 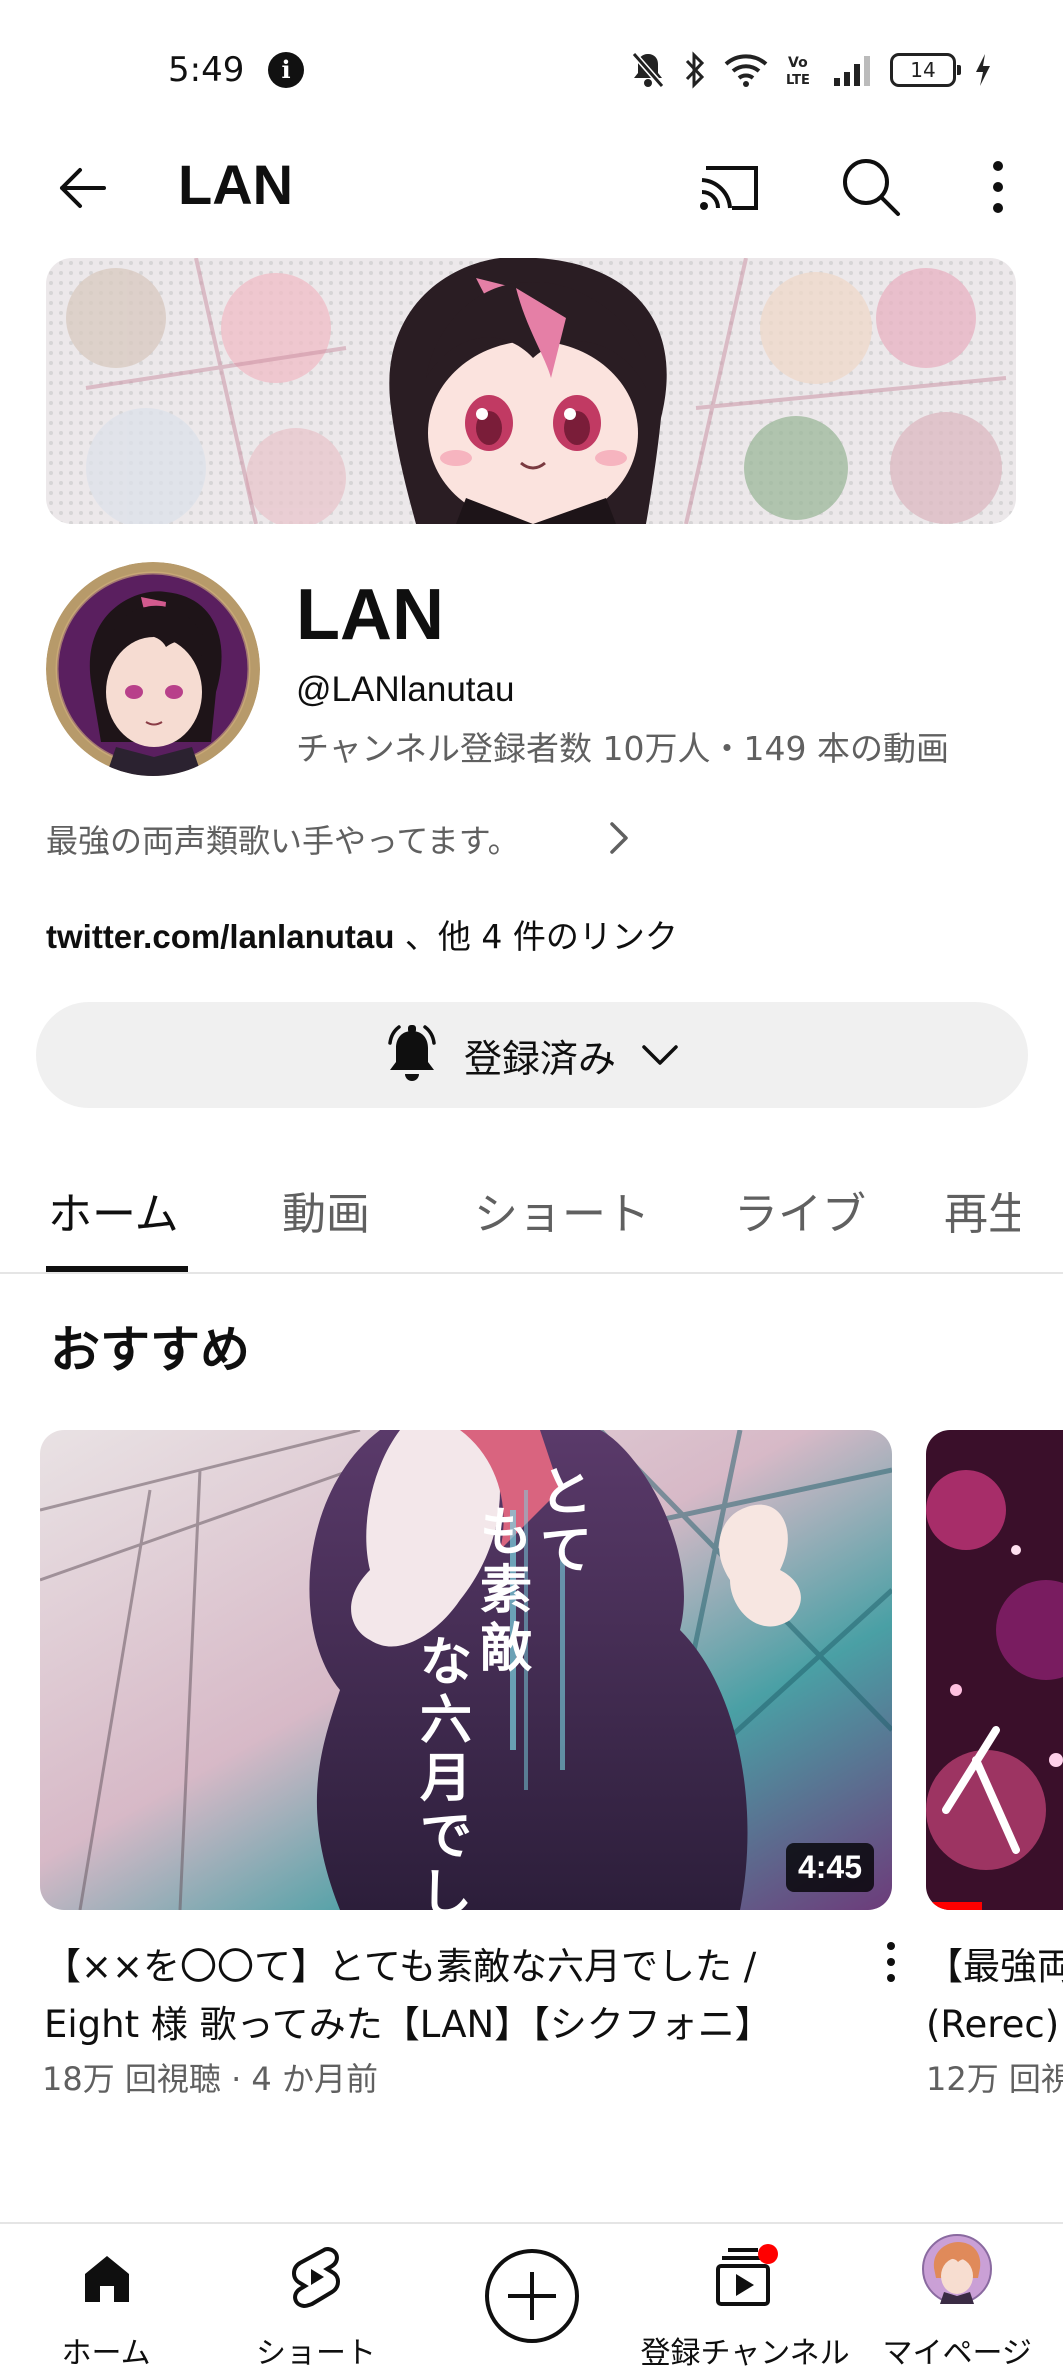 What do you see at coordinates (562, 1210) in the screenshot?
I see `tab-shorts: ショート` at bounding box center [562, 1210].